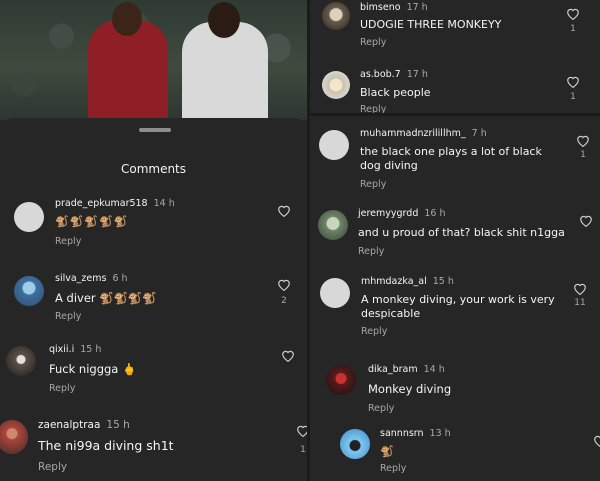 The width and height of the screenshot is (600, 481). I want to click on like-count: 11, so click(580, 303).